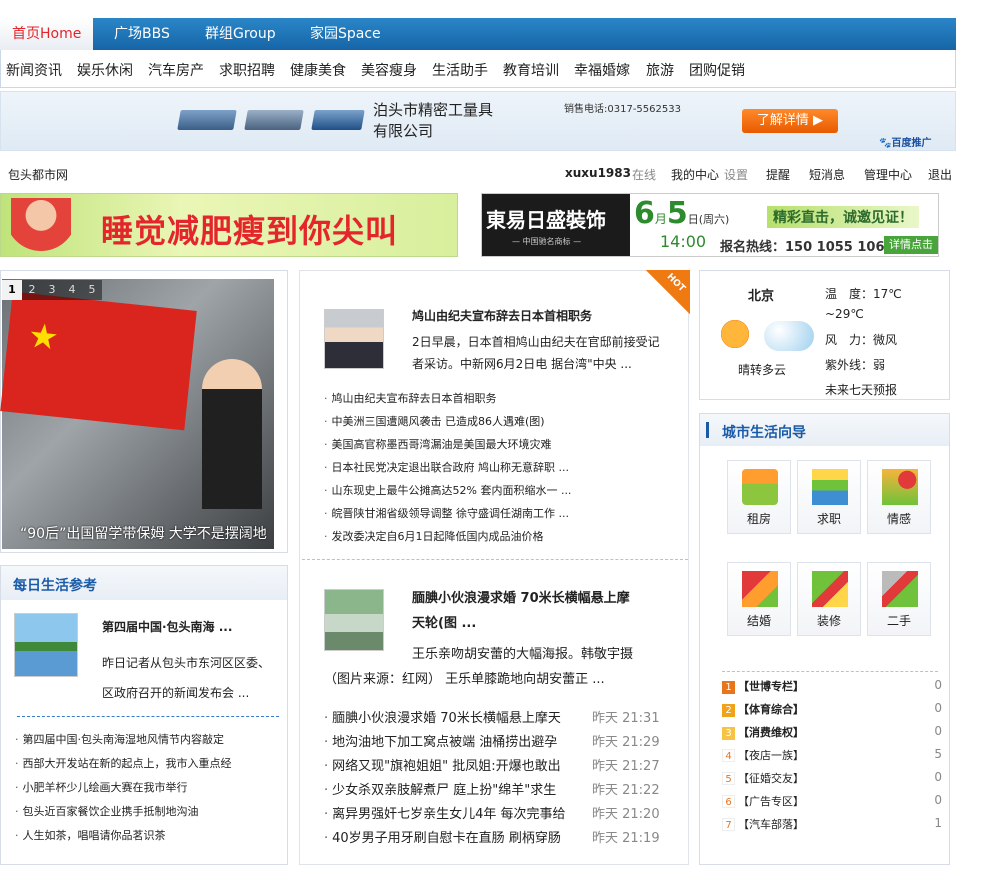 The width and height of the screenshot is (989, 885). What do you see at coordinates (832, 781) in the screenshot?
I see `board-row: 5 【征婚交友】 0` at bounding box center [832, 781].